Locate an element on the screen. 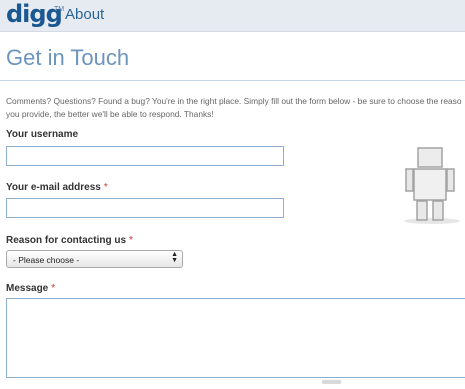 This screenshot has width=465, height=389. reason-label: Reason for contacting us * is located at coordinates (69, 240).